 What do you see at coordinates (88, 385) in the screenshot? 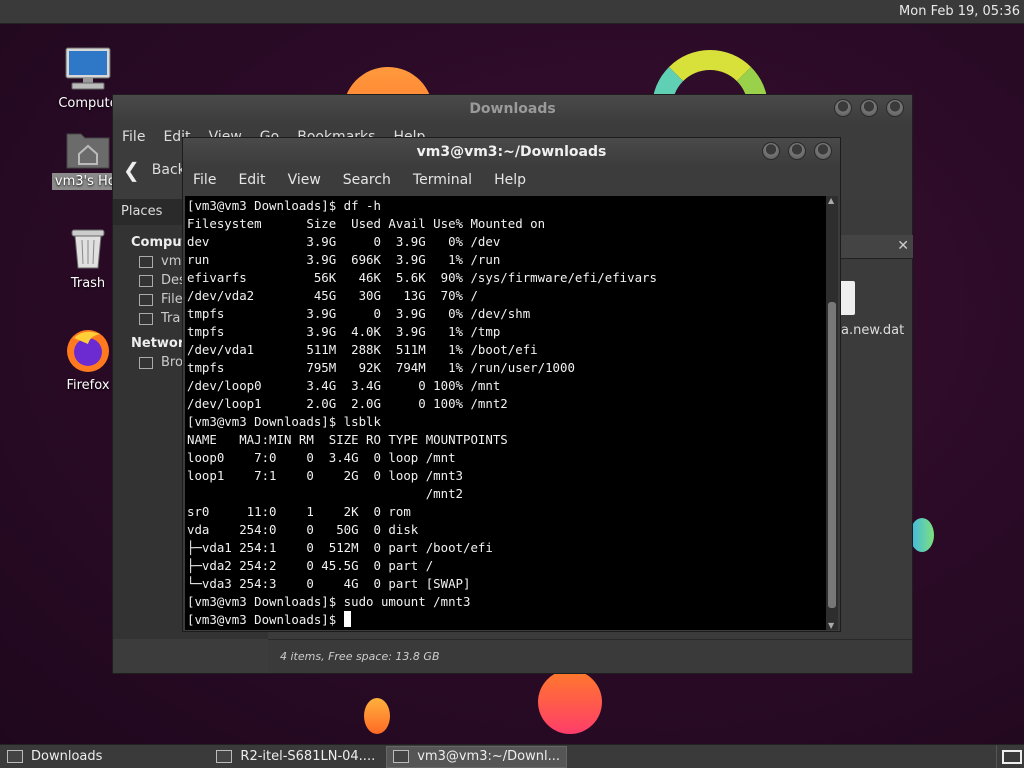
I see `desktop-icon-label: Firefox` at bounding box center [88, 385].